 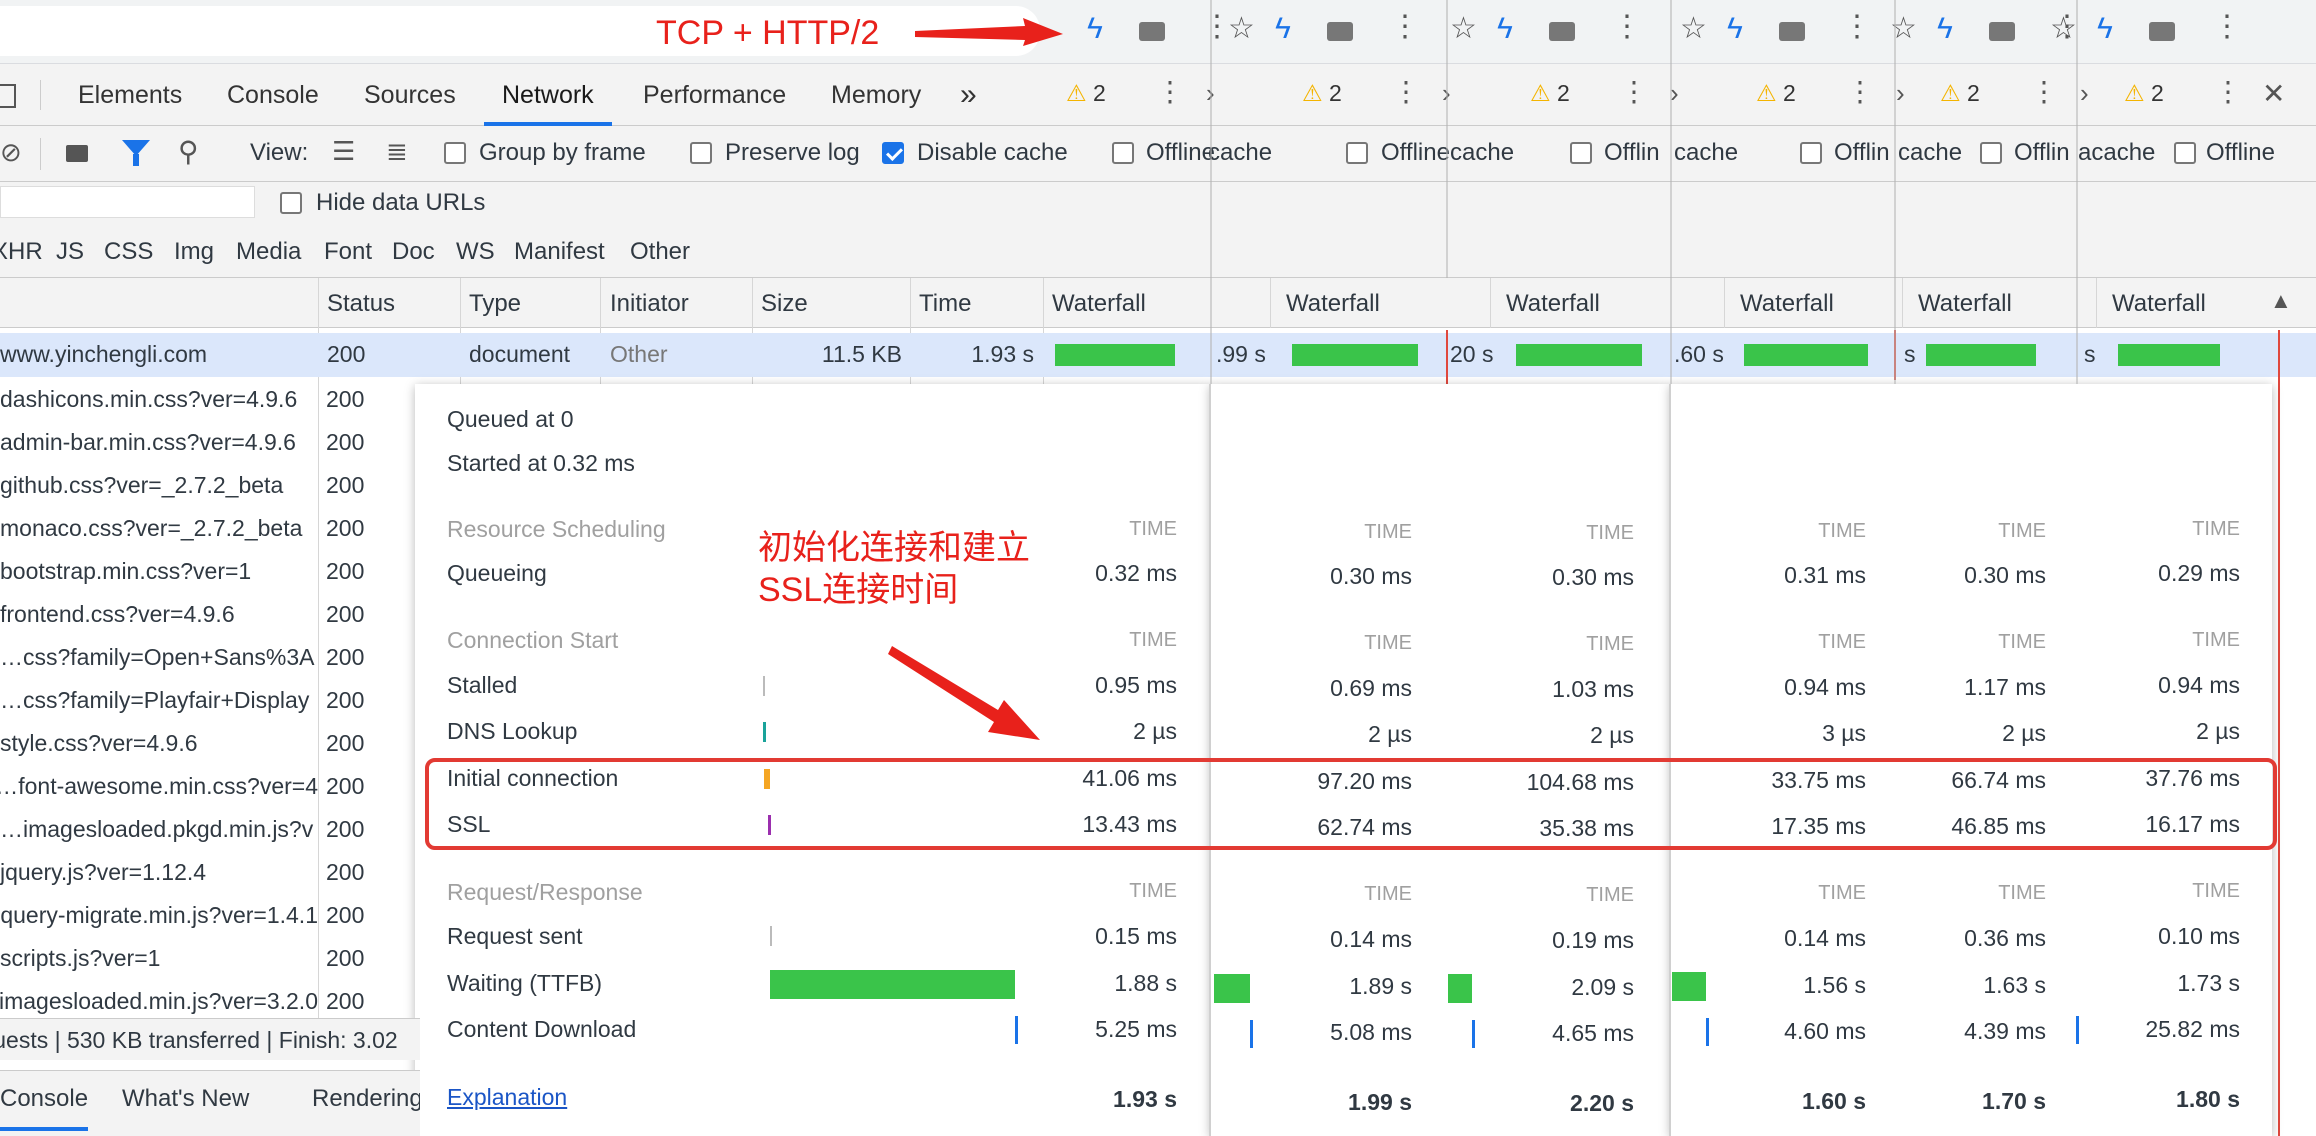 What do you see at coordinates (8, 96) in the screenshot?
I see `dock-icon` at bounding box center [8, 96].